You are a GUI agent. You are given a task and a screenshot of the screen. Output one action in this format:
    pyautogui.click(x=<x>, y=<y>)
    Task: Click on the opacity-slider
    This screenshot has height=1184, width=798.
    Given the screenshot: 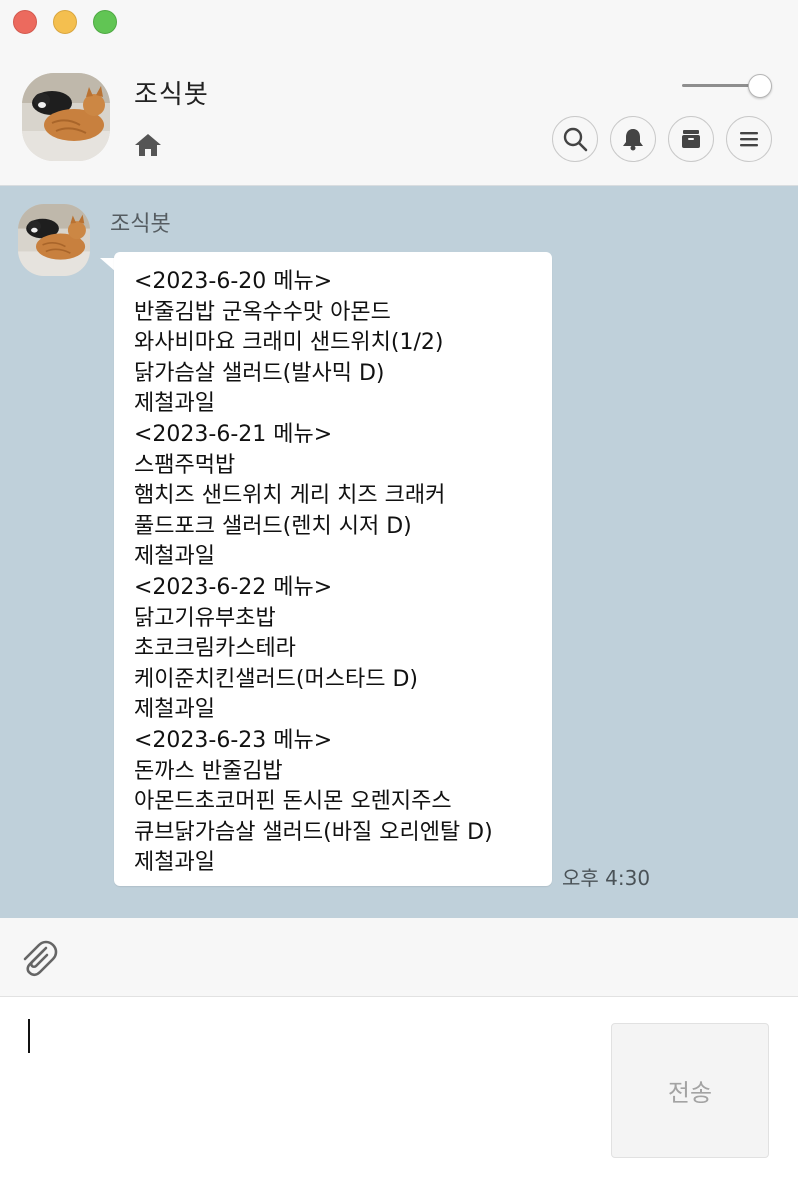 What is the action you would take?
    pyautogui.click(x=727, y=86)
    